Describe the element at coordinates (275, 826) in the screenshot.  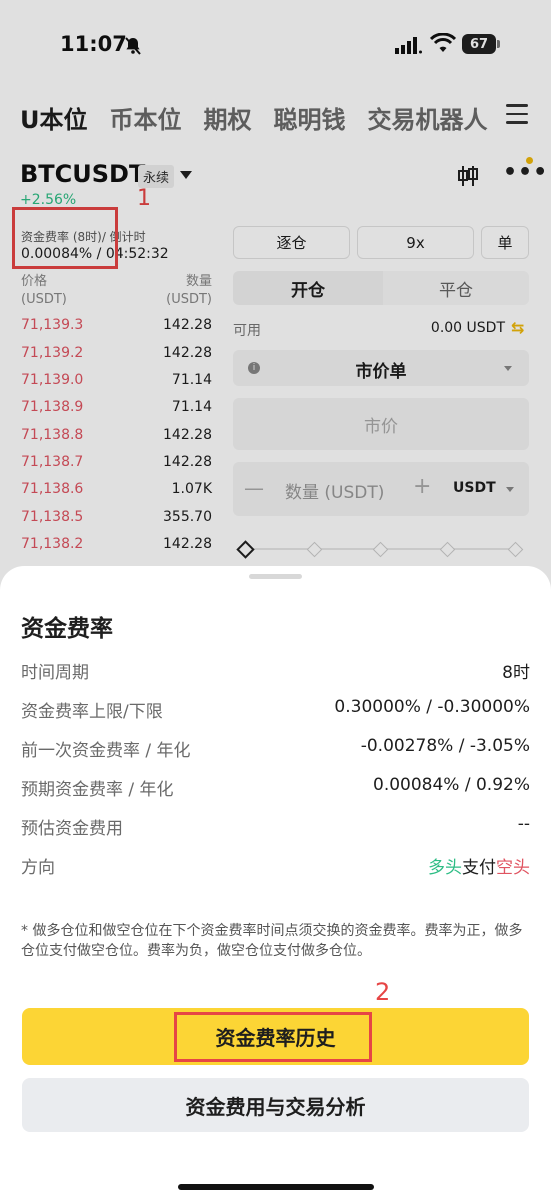
I see `info-row-estimated-fee: 预估资金费用 --` at that location.